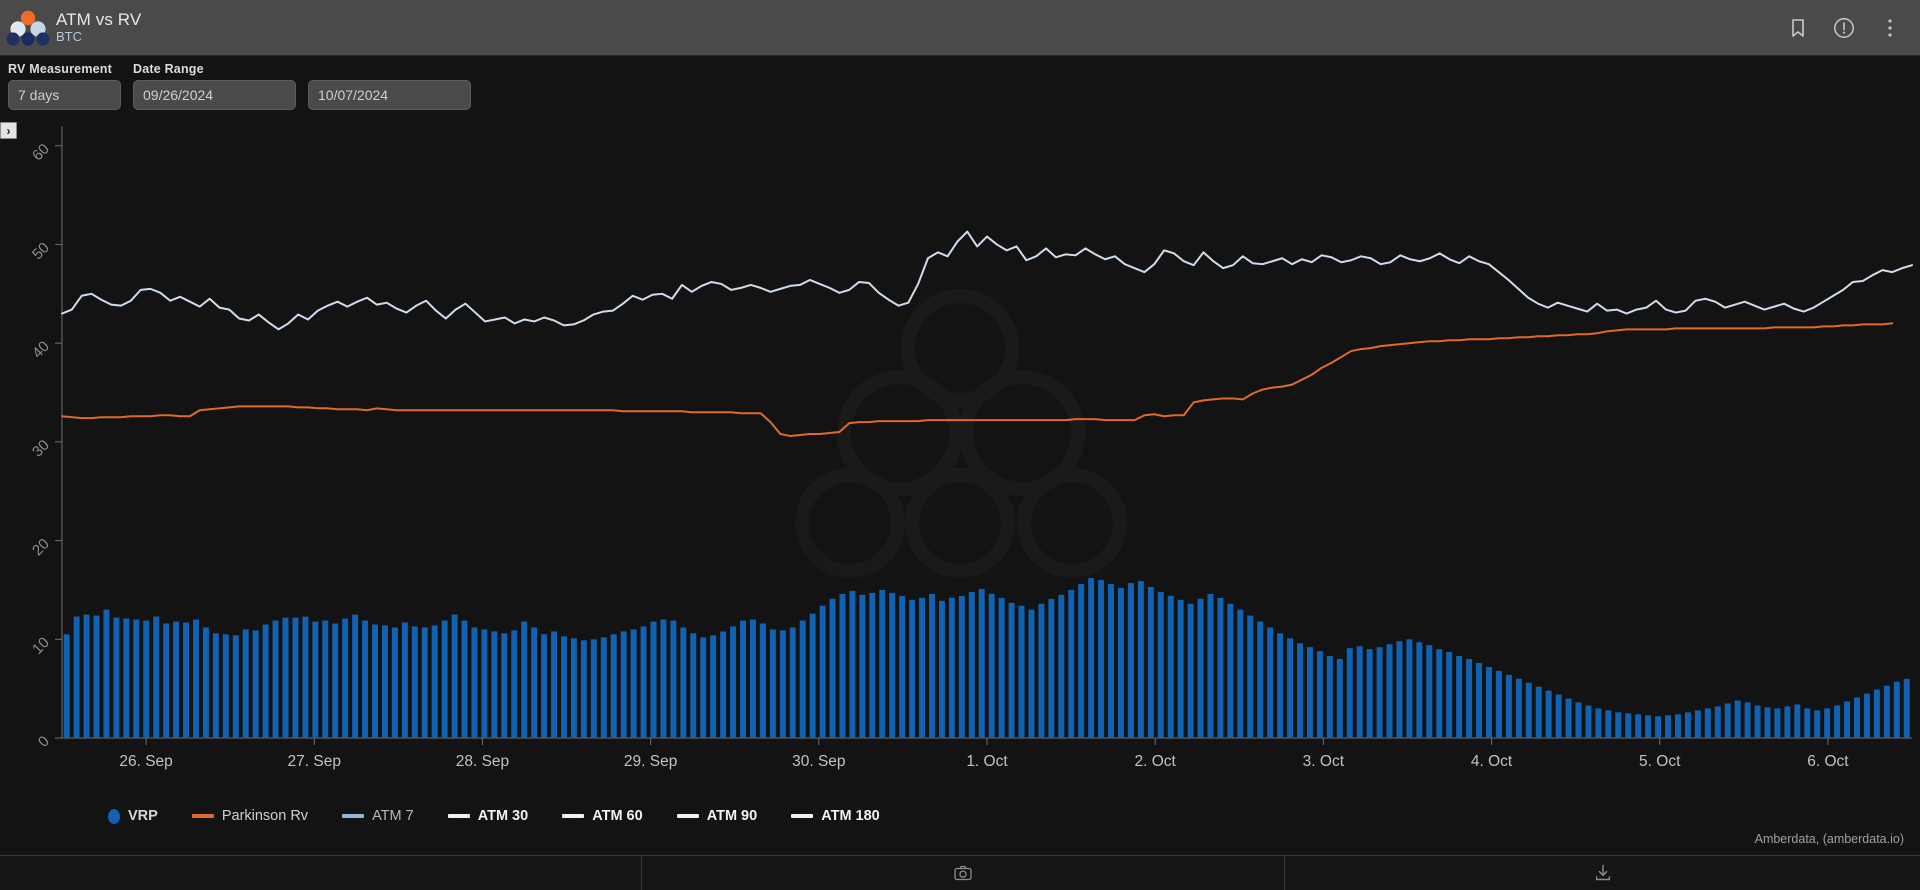 The height and width of the screenshot is (890, 1920). I want to click on legend-item-vrp: VRP, so click(133, 816).